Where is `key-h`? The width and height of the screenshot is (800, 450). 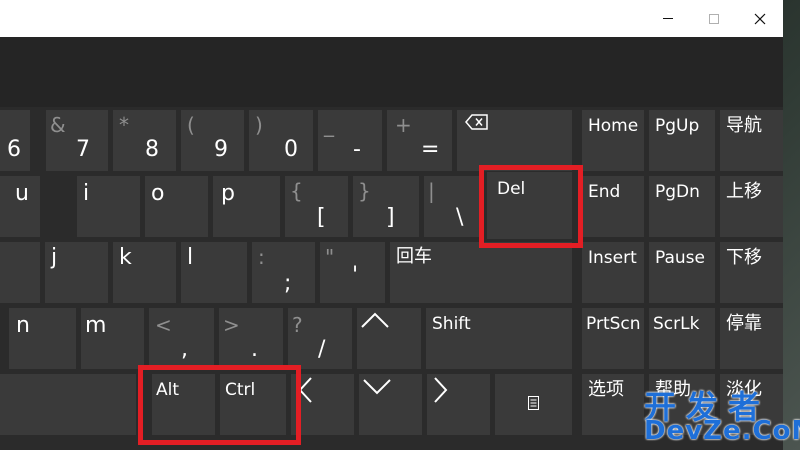 key-h is located at coordinates (20, 272).